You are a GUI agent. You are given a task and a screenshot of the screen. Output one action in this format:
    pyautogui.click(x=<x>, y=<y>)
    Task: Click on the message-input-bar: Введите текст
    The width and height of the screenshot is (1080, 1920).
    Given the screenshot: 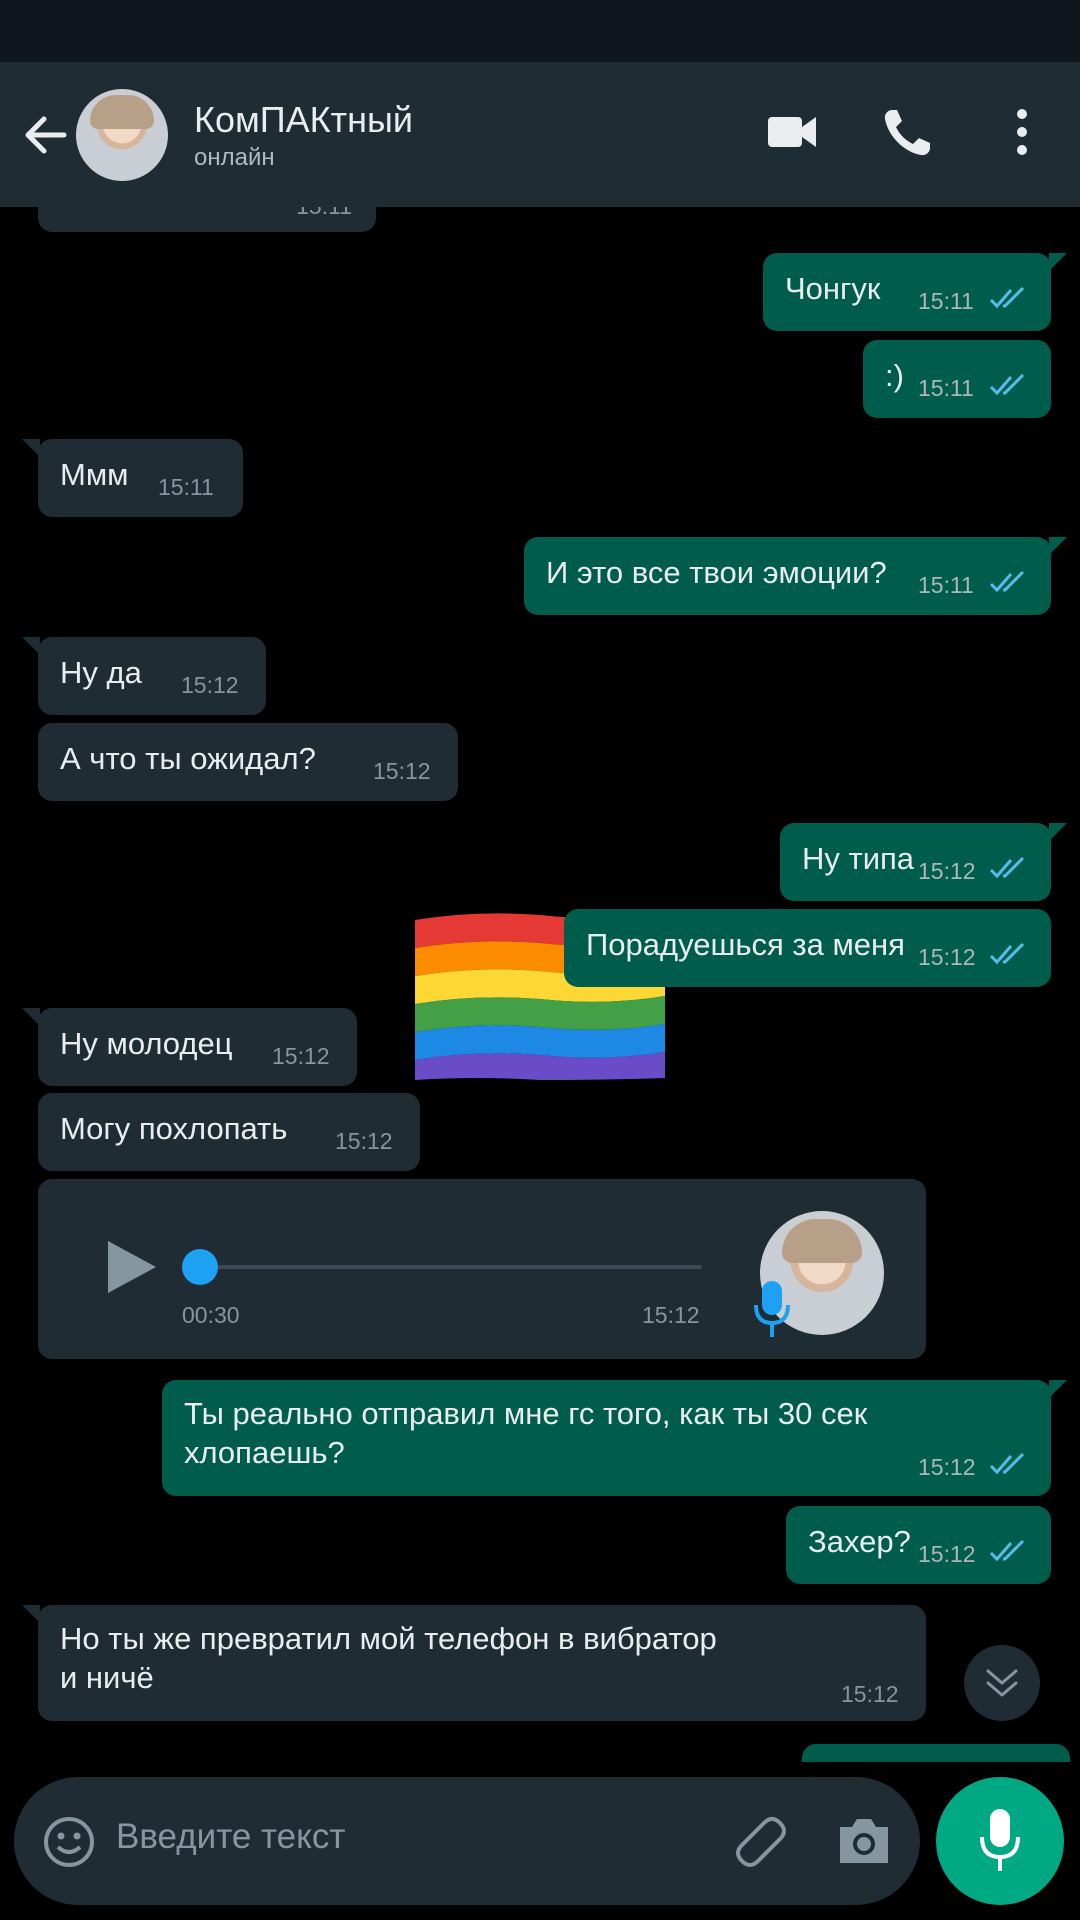 What is the action you would take?
    pyautogui.click(x=467, y=1841)
    